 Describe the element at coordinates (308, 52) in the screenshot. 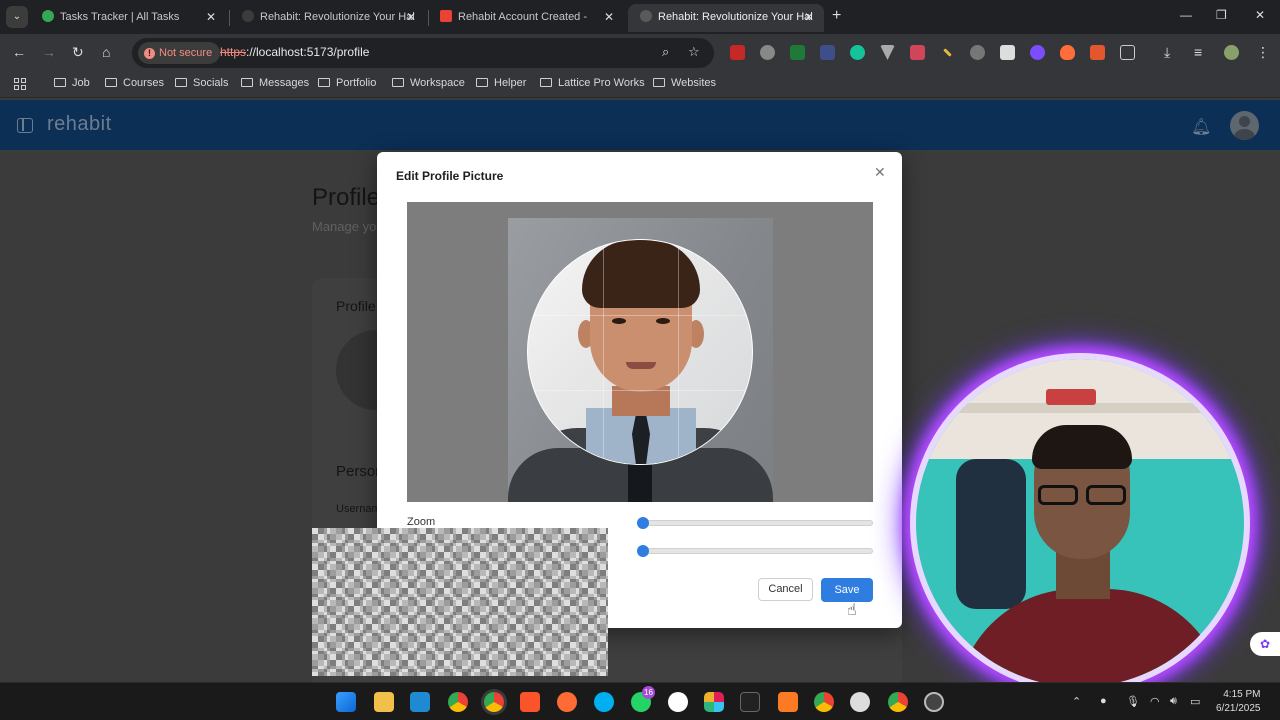

I see `url-path: ://localhost:5173/profile` at that location.